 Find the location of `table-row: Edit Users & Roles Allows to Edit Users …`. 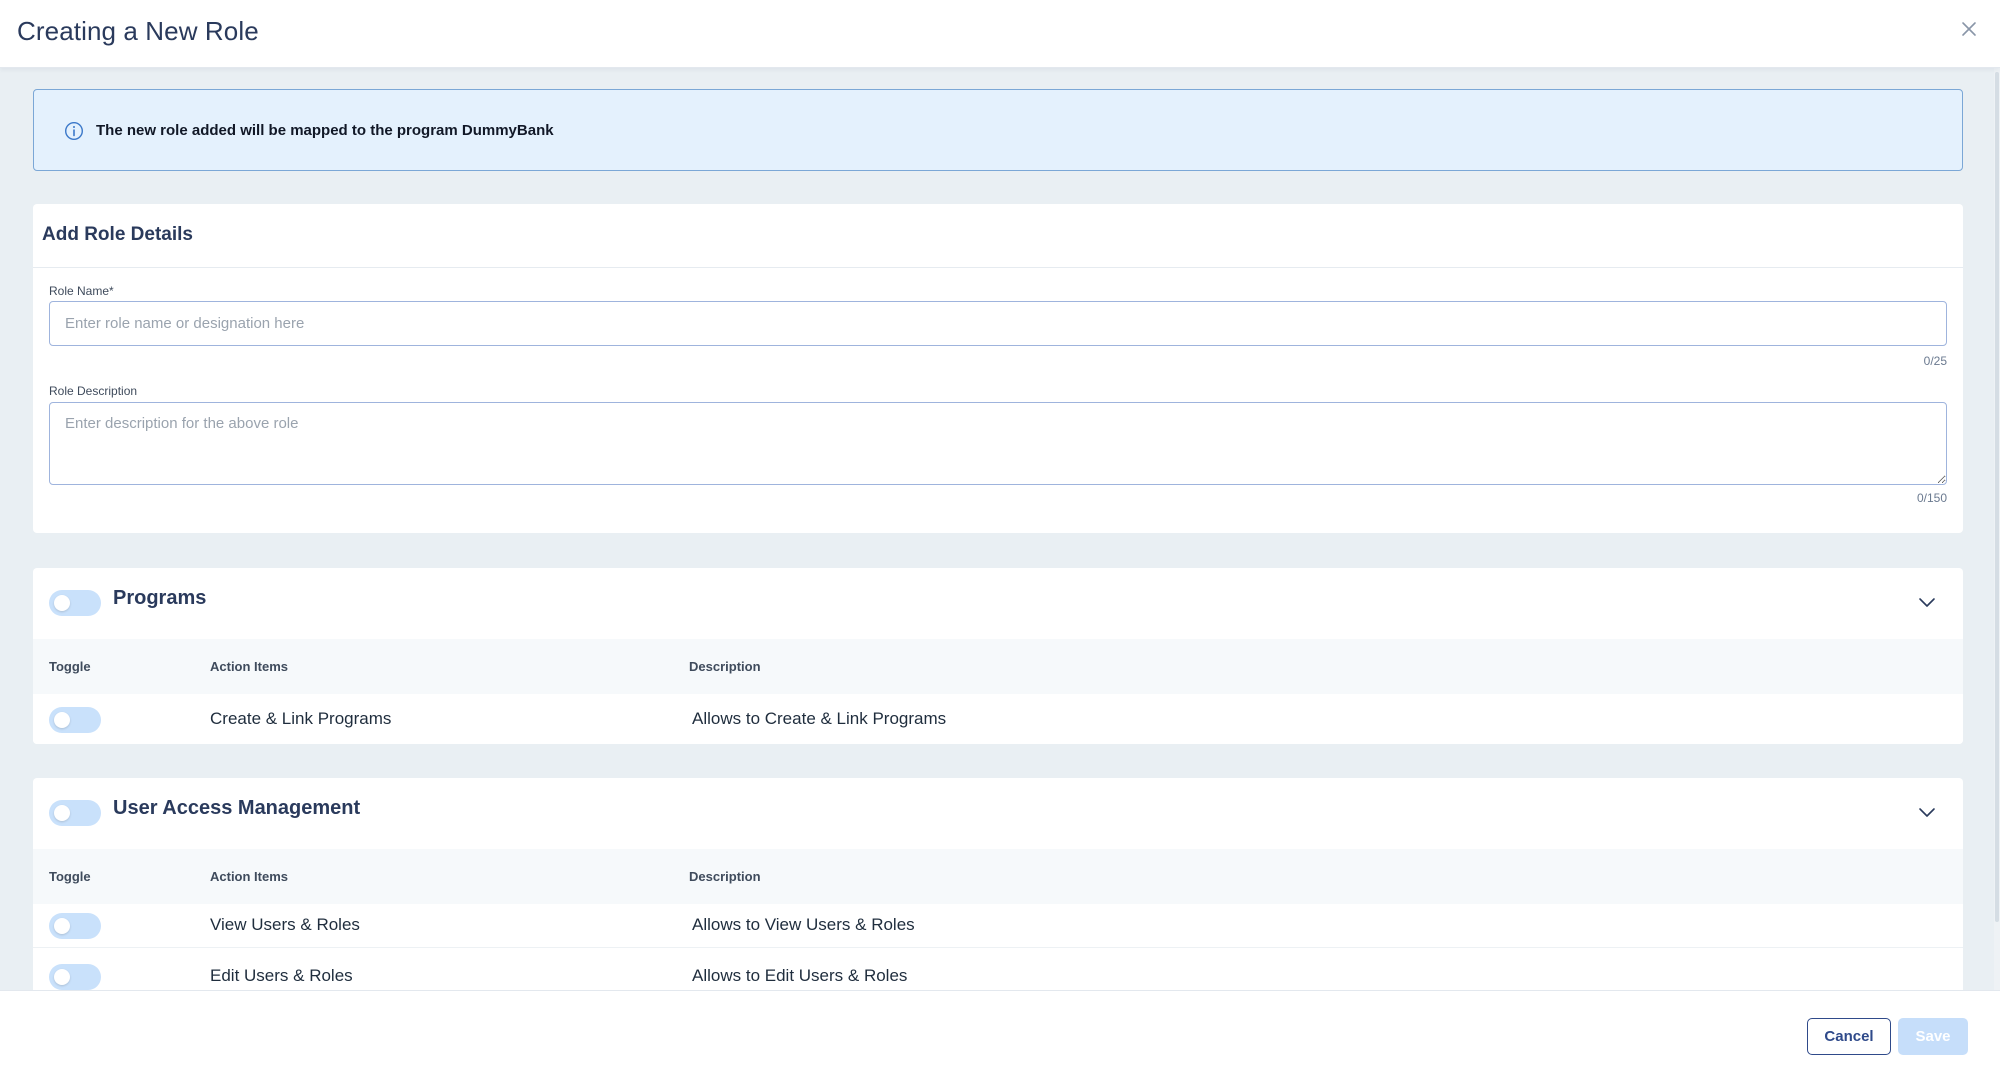

table-row: Edit Users & Roles Allows to Edit Users … is located at coordinates (998, 969).